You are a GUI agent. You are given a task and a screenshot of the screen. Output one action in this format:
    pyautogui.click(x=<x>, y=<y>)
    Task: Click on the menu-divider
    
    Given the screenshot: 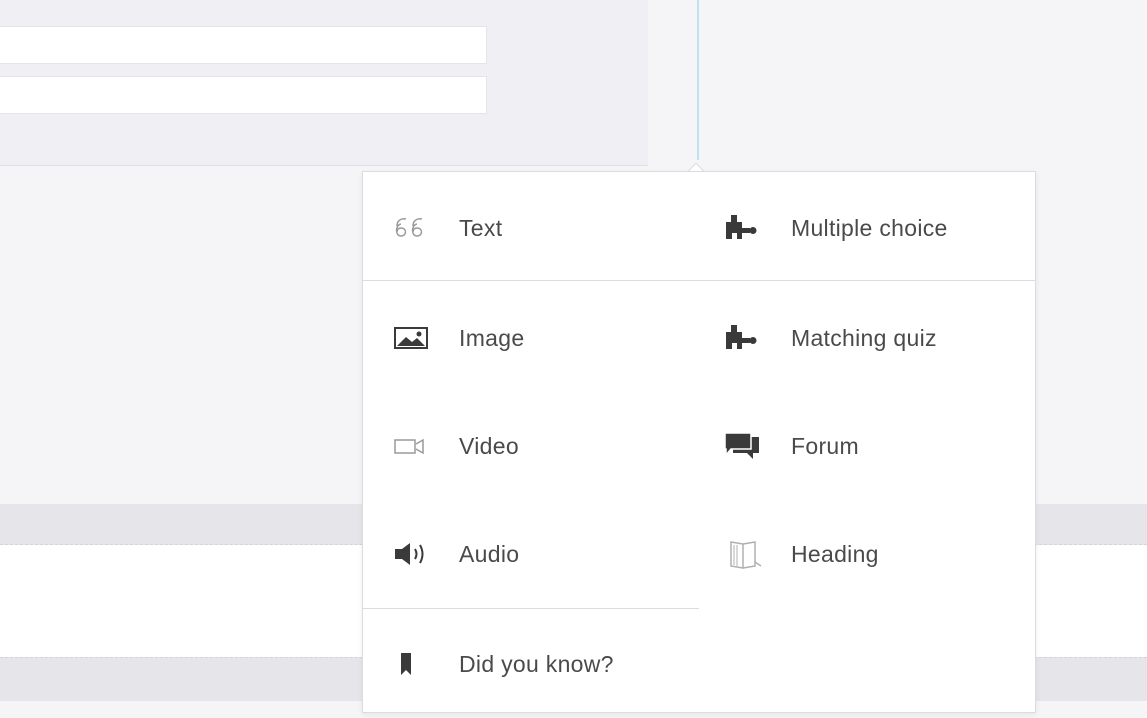 What is the action you would take?
    pyautogui.click(x=531, y=608)
    